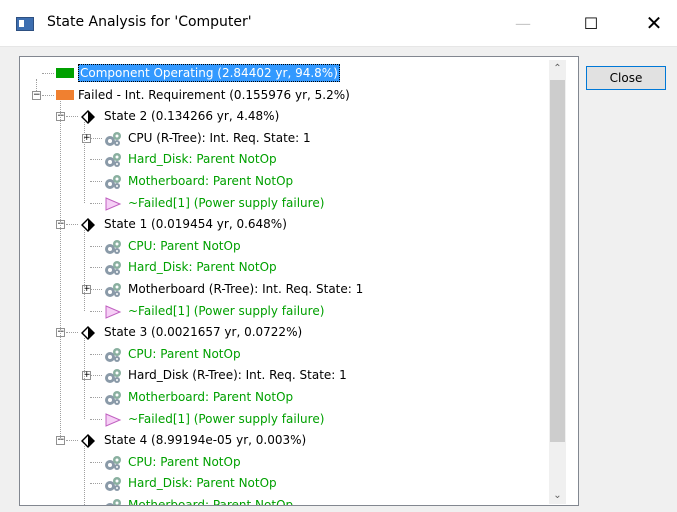  I want to click on close-button: Close, so click(626, 78).